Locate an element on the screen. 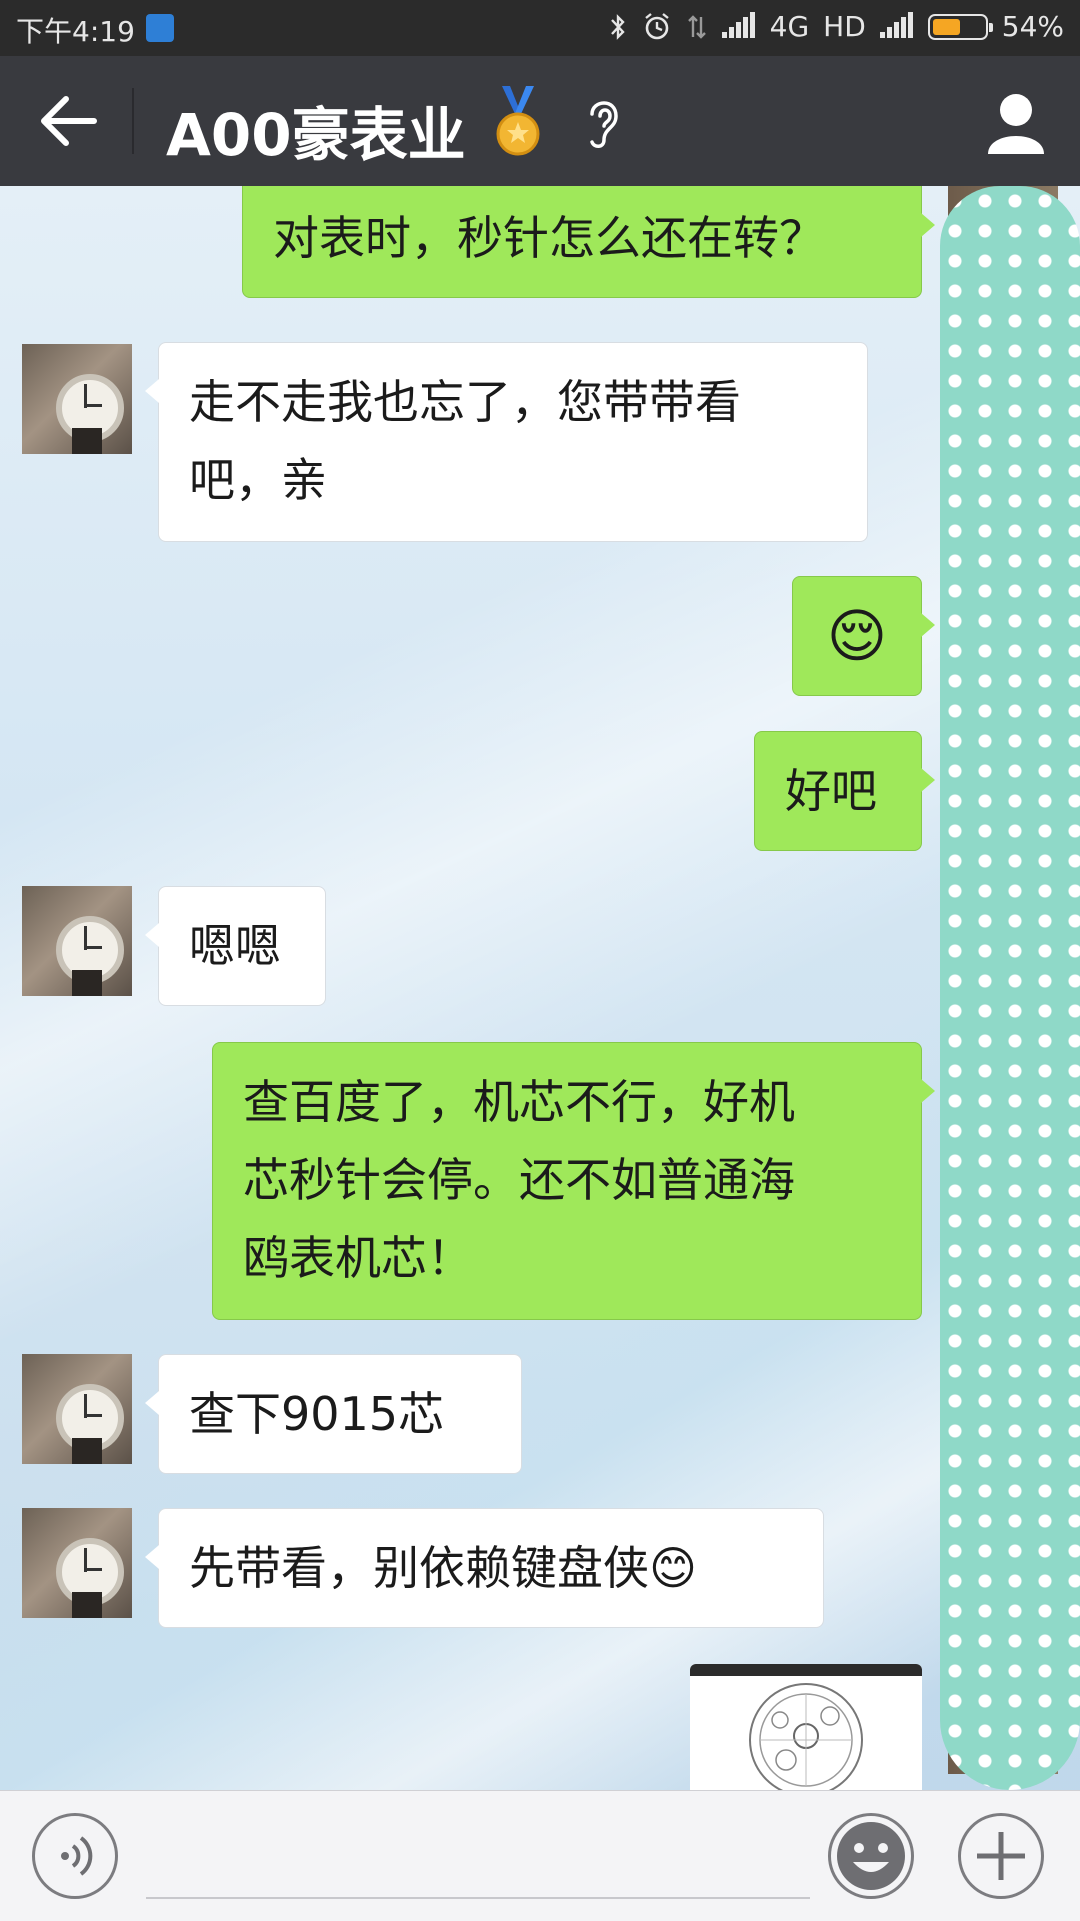  message-bubble-outgoing: 查百度了，机芯不行，好机 芯秒针会停。还不如普通海 鸥表机芯！ is located at coordinates (573, 1181).